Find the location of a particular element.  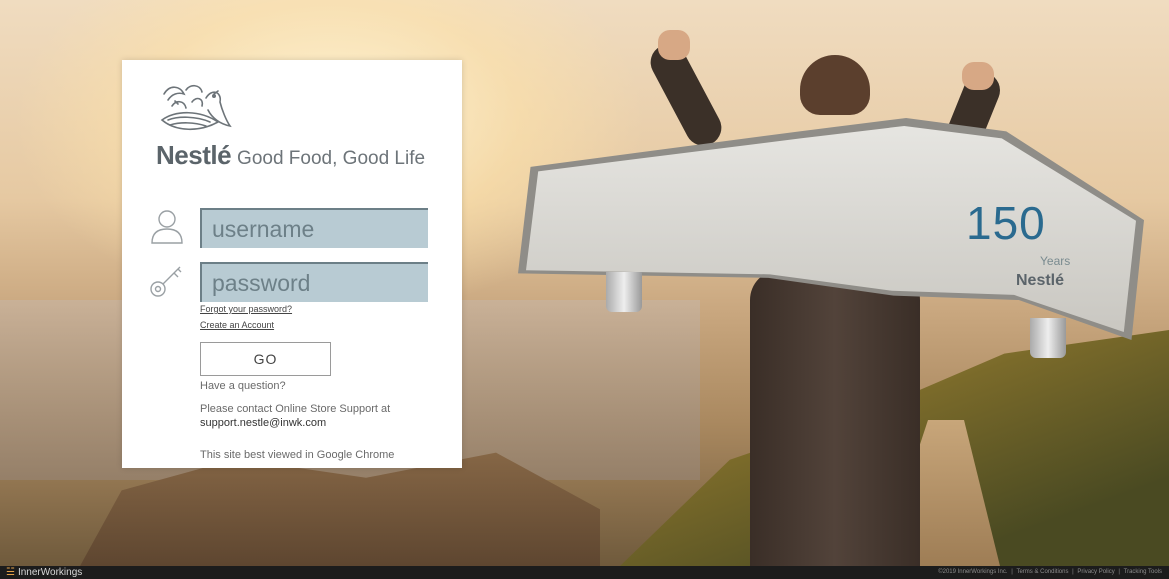

innerworkings-logo-icon: ☱ is located at coordinates (10, 572).